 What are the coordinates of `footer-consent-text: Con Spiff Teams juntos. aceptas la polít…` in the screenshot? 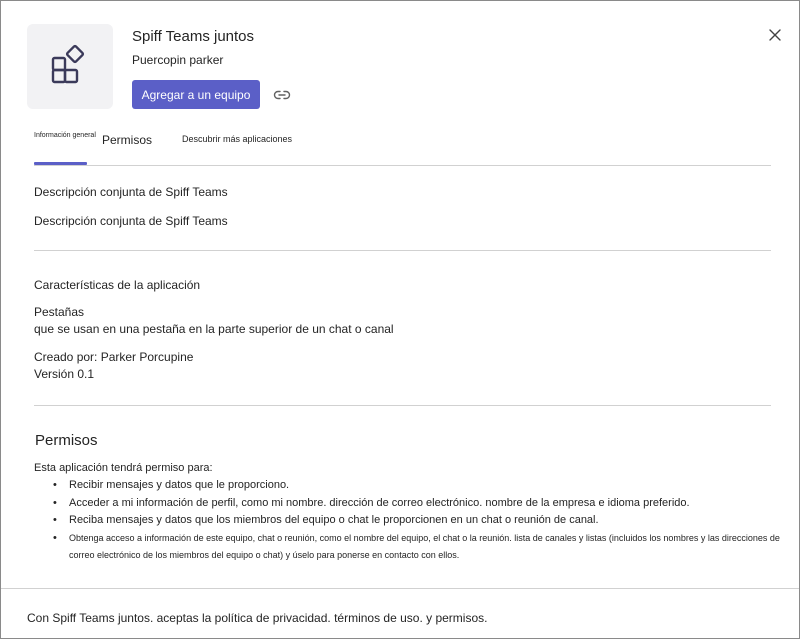 It's located at (257, 618).